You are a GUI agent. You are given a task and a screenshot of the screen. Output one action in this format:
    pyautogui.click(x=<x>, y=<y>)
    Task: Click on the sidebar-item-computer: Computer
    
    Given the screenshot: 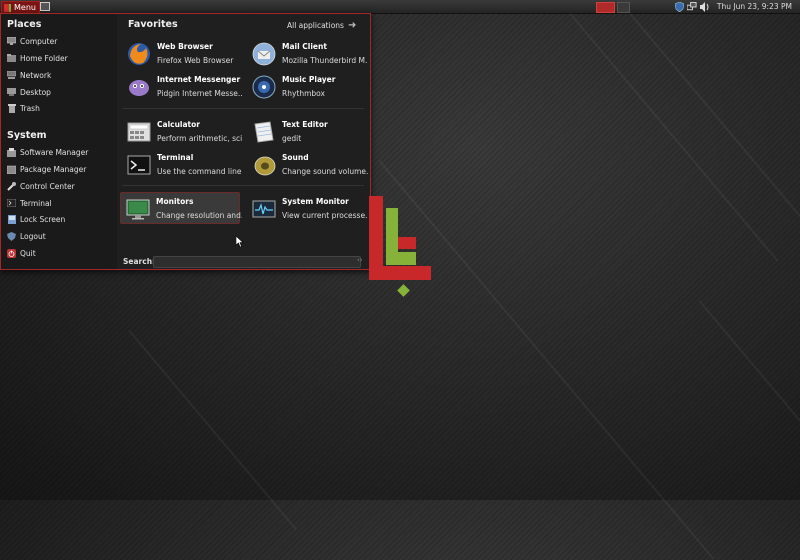 What is the action you would take?
    pyautogui.click(x=32, y=41)
    